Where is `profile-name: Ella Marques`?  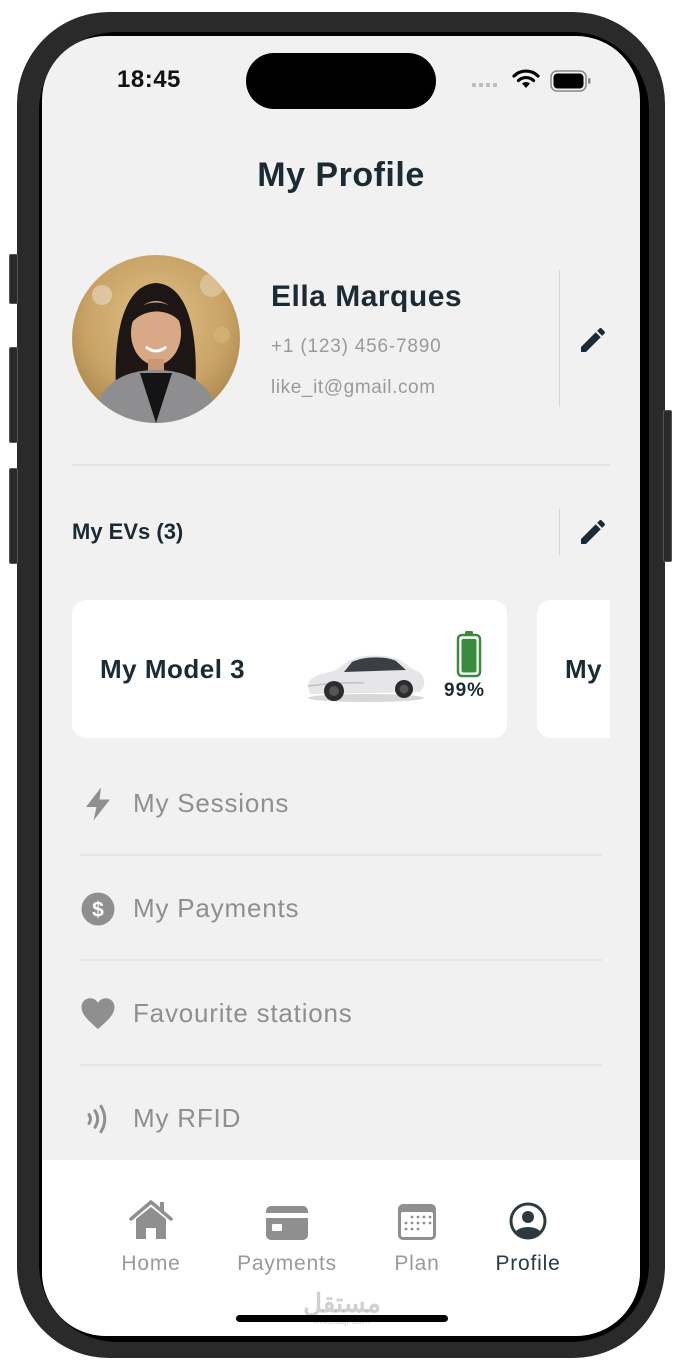
profile-name: Ella Marques is located at coordinates (367, 296).